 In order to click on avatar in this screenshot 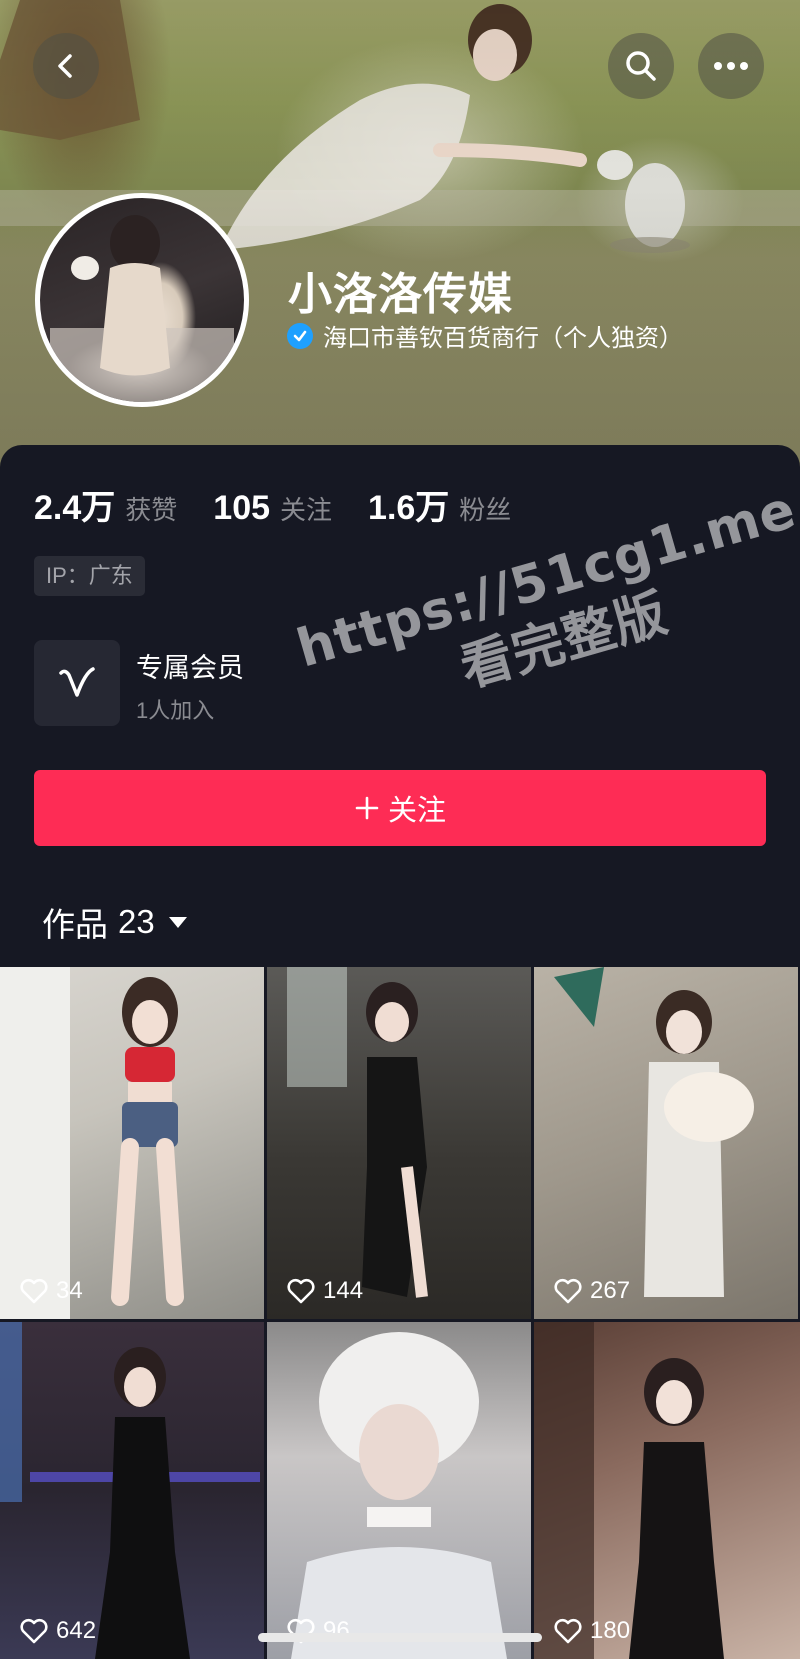, I will do `click(142, 300)`.